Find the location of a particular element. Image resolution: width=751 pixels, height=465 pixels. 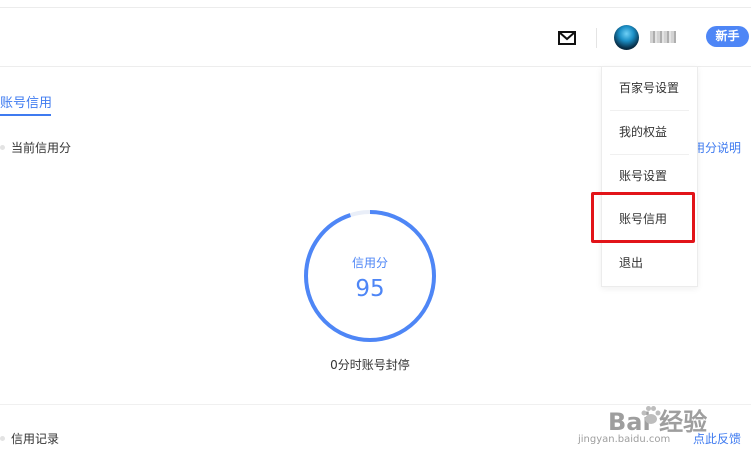

menu-item-baijiahao-settings: 百家号设置 is located at coordinates (649, 88).